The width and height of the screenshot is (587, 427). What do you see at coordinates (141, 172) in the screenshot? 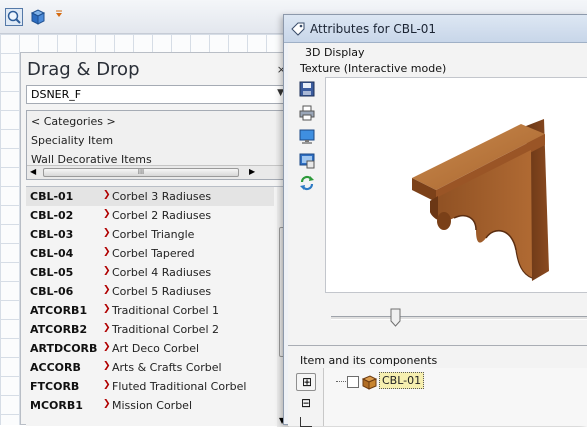
I see `scrollbar-thumb: III` at bounding box center [141, 172].